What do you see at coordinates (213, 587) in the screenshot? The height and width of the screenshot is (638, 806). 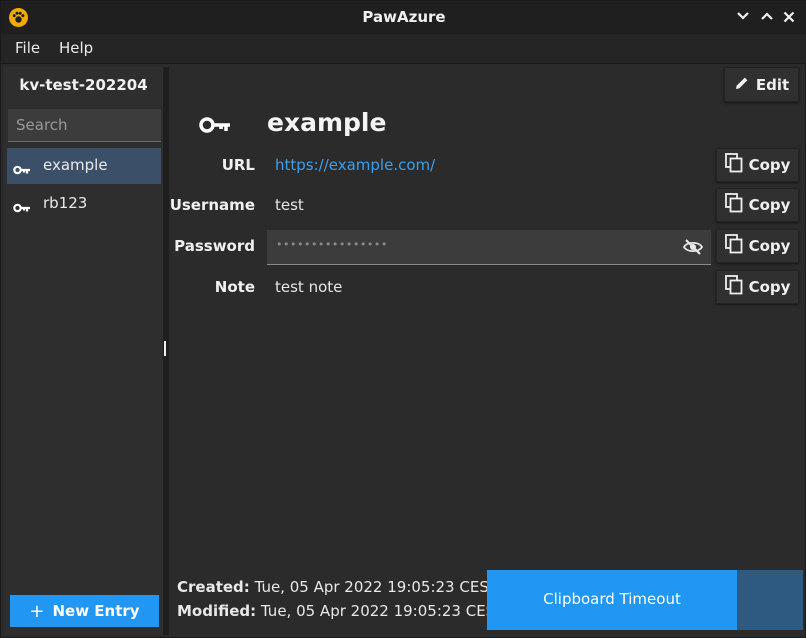 I see `created-label: Created:` at bounding box center [213, 587].